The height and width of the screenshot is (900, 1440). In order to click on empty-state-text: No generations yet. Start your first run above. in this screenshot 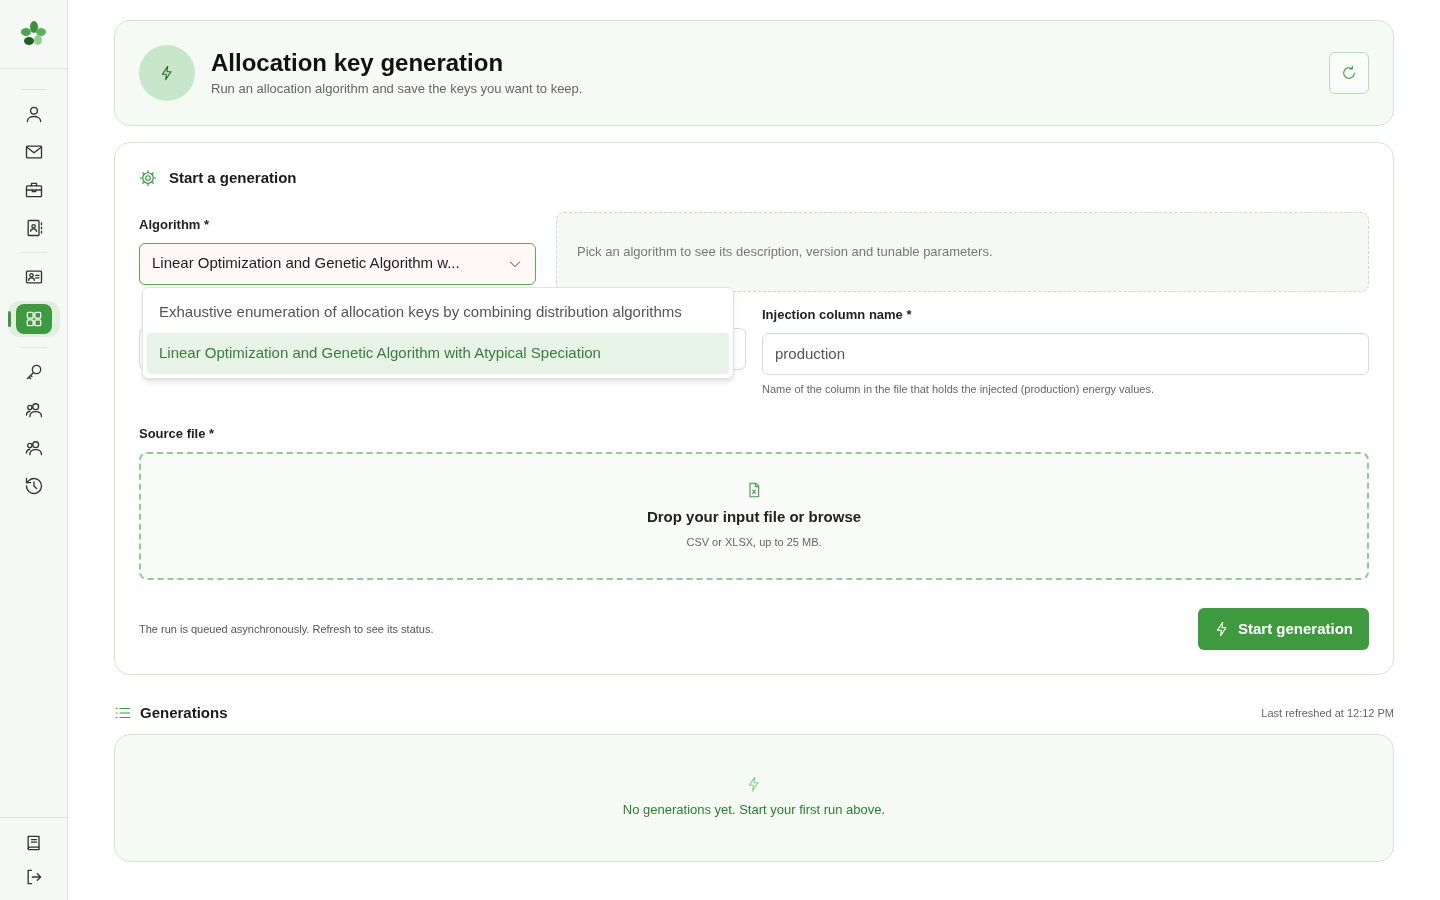, I will do `click(754, 809)`.